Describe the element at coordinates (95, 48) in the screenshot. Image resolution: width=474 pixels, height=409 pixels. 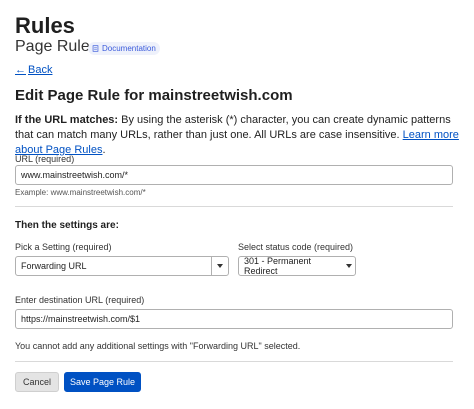
I see `document-icon` at that location.